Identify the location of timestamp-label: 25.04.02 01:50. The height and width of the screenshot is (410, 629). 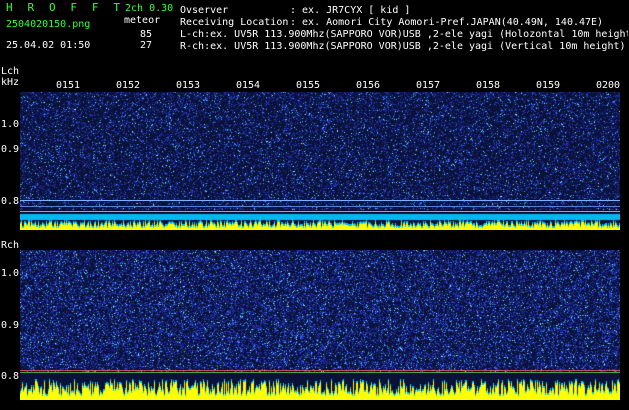
(48, 45).